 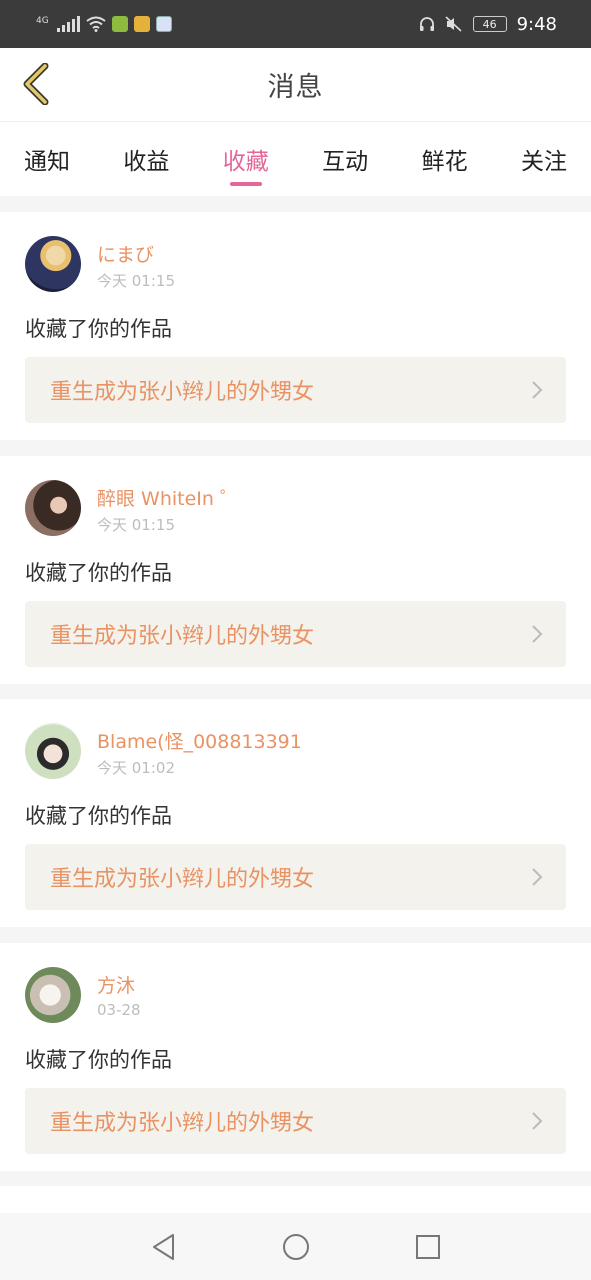 I want to click on nav-home-button, so click(x=296, y=1247).